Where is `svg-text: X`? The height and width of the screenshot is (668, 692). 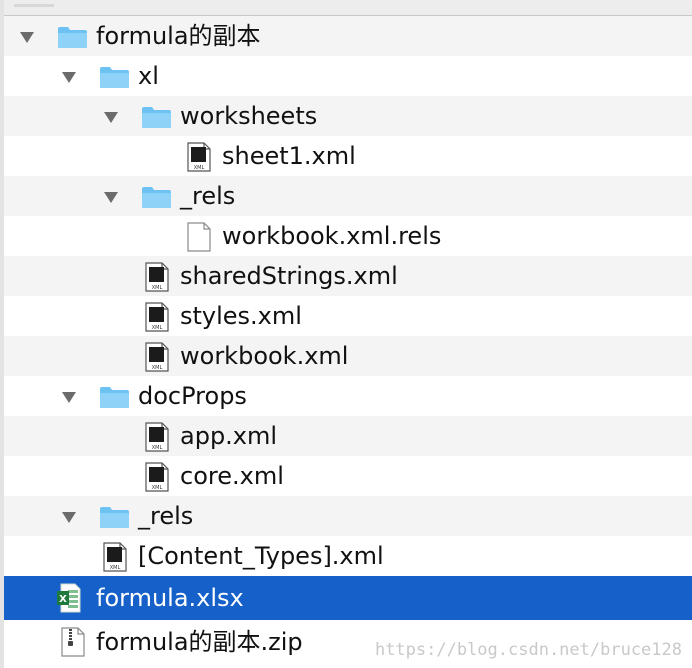
svg-text: X is located at coordinates (63, 599).